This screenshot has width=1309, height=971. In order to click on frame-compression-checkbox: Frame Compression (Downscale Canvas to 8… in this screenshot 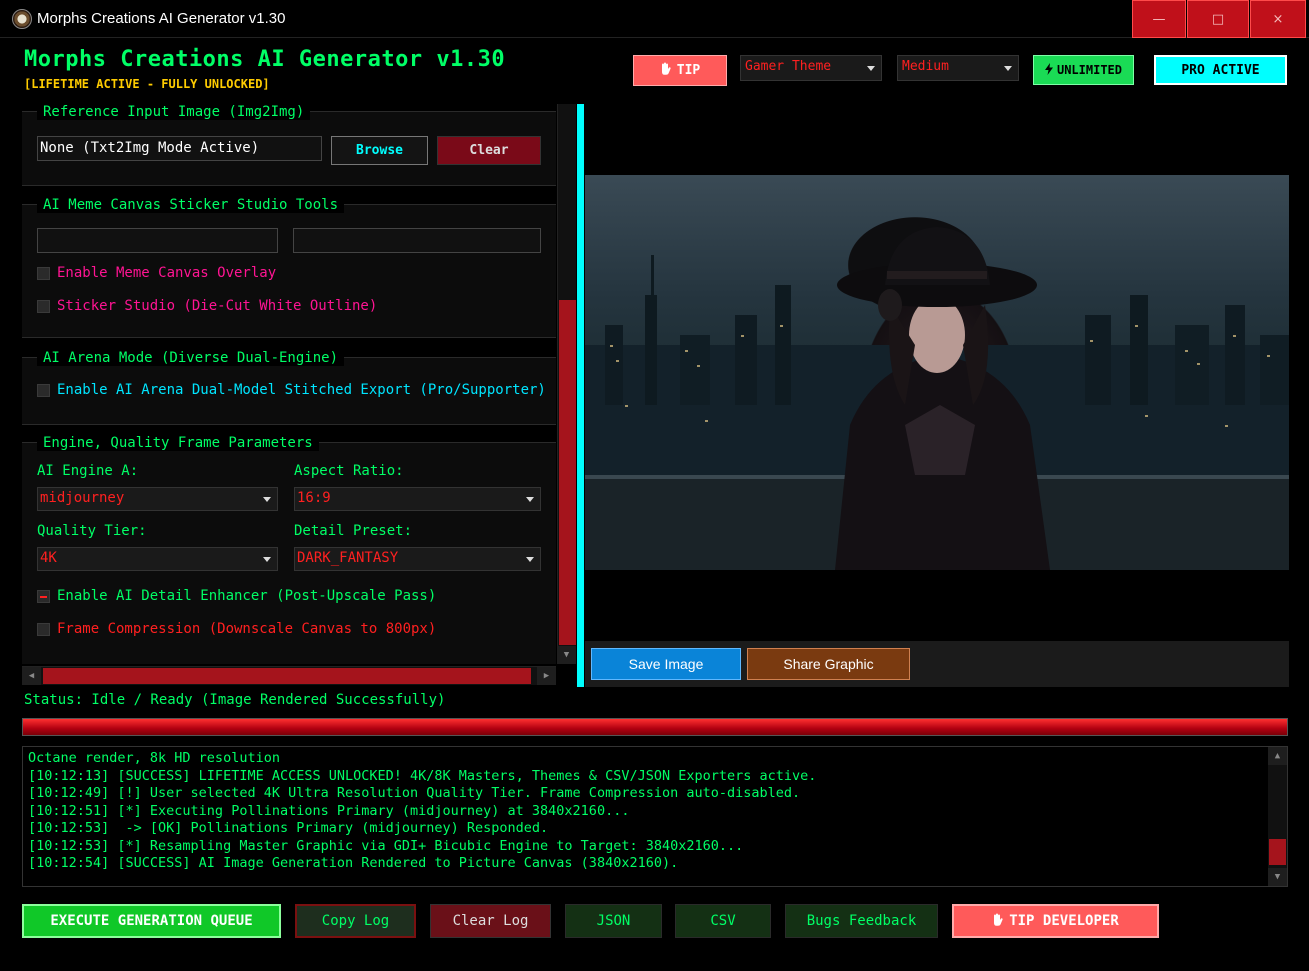, I will do `click(236, 629)`.